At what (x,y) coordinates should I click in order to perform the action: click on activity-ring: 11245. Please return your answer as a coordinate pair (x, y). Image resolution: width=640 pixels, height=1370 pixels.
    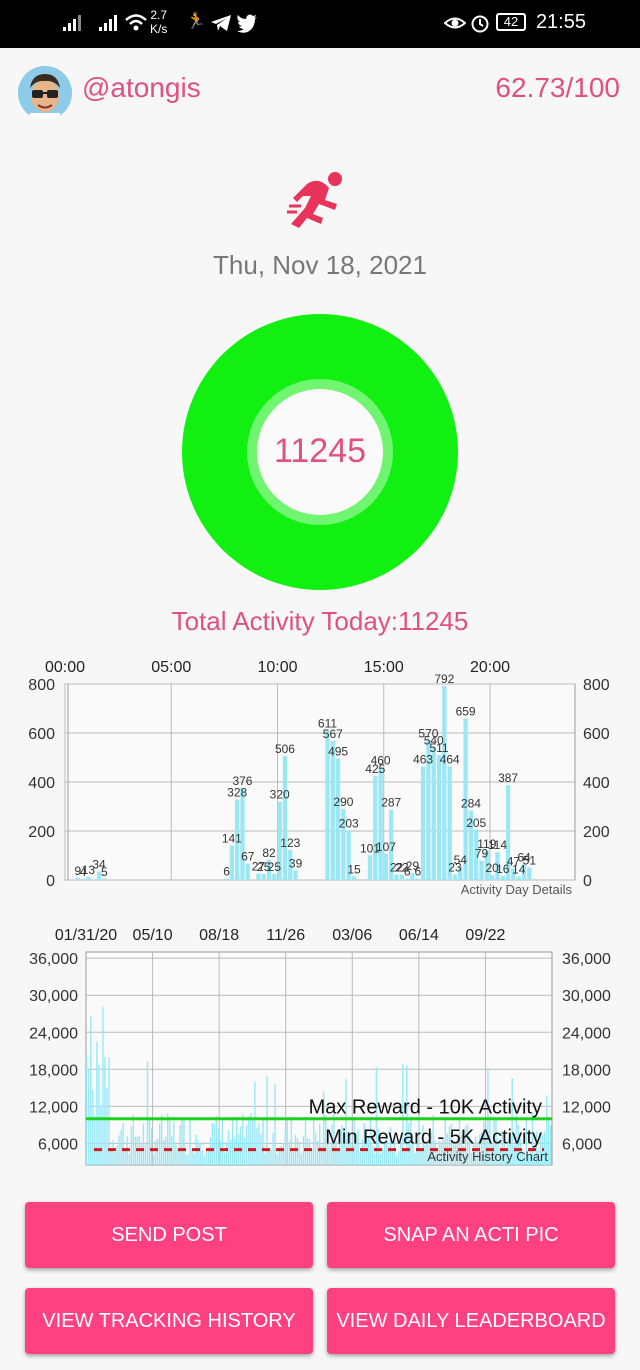
    Looking at the image, I should click on (320, 452).